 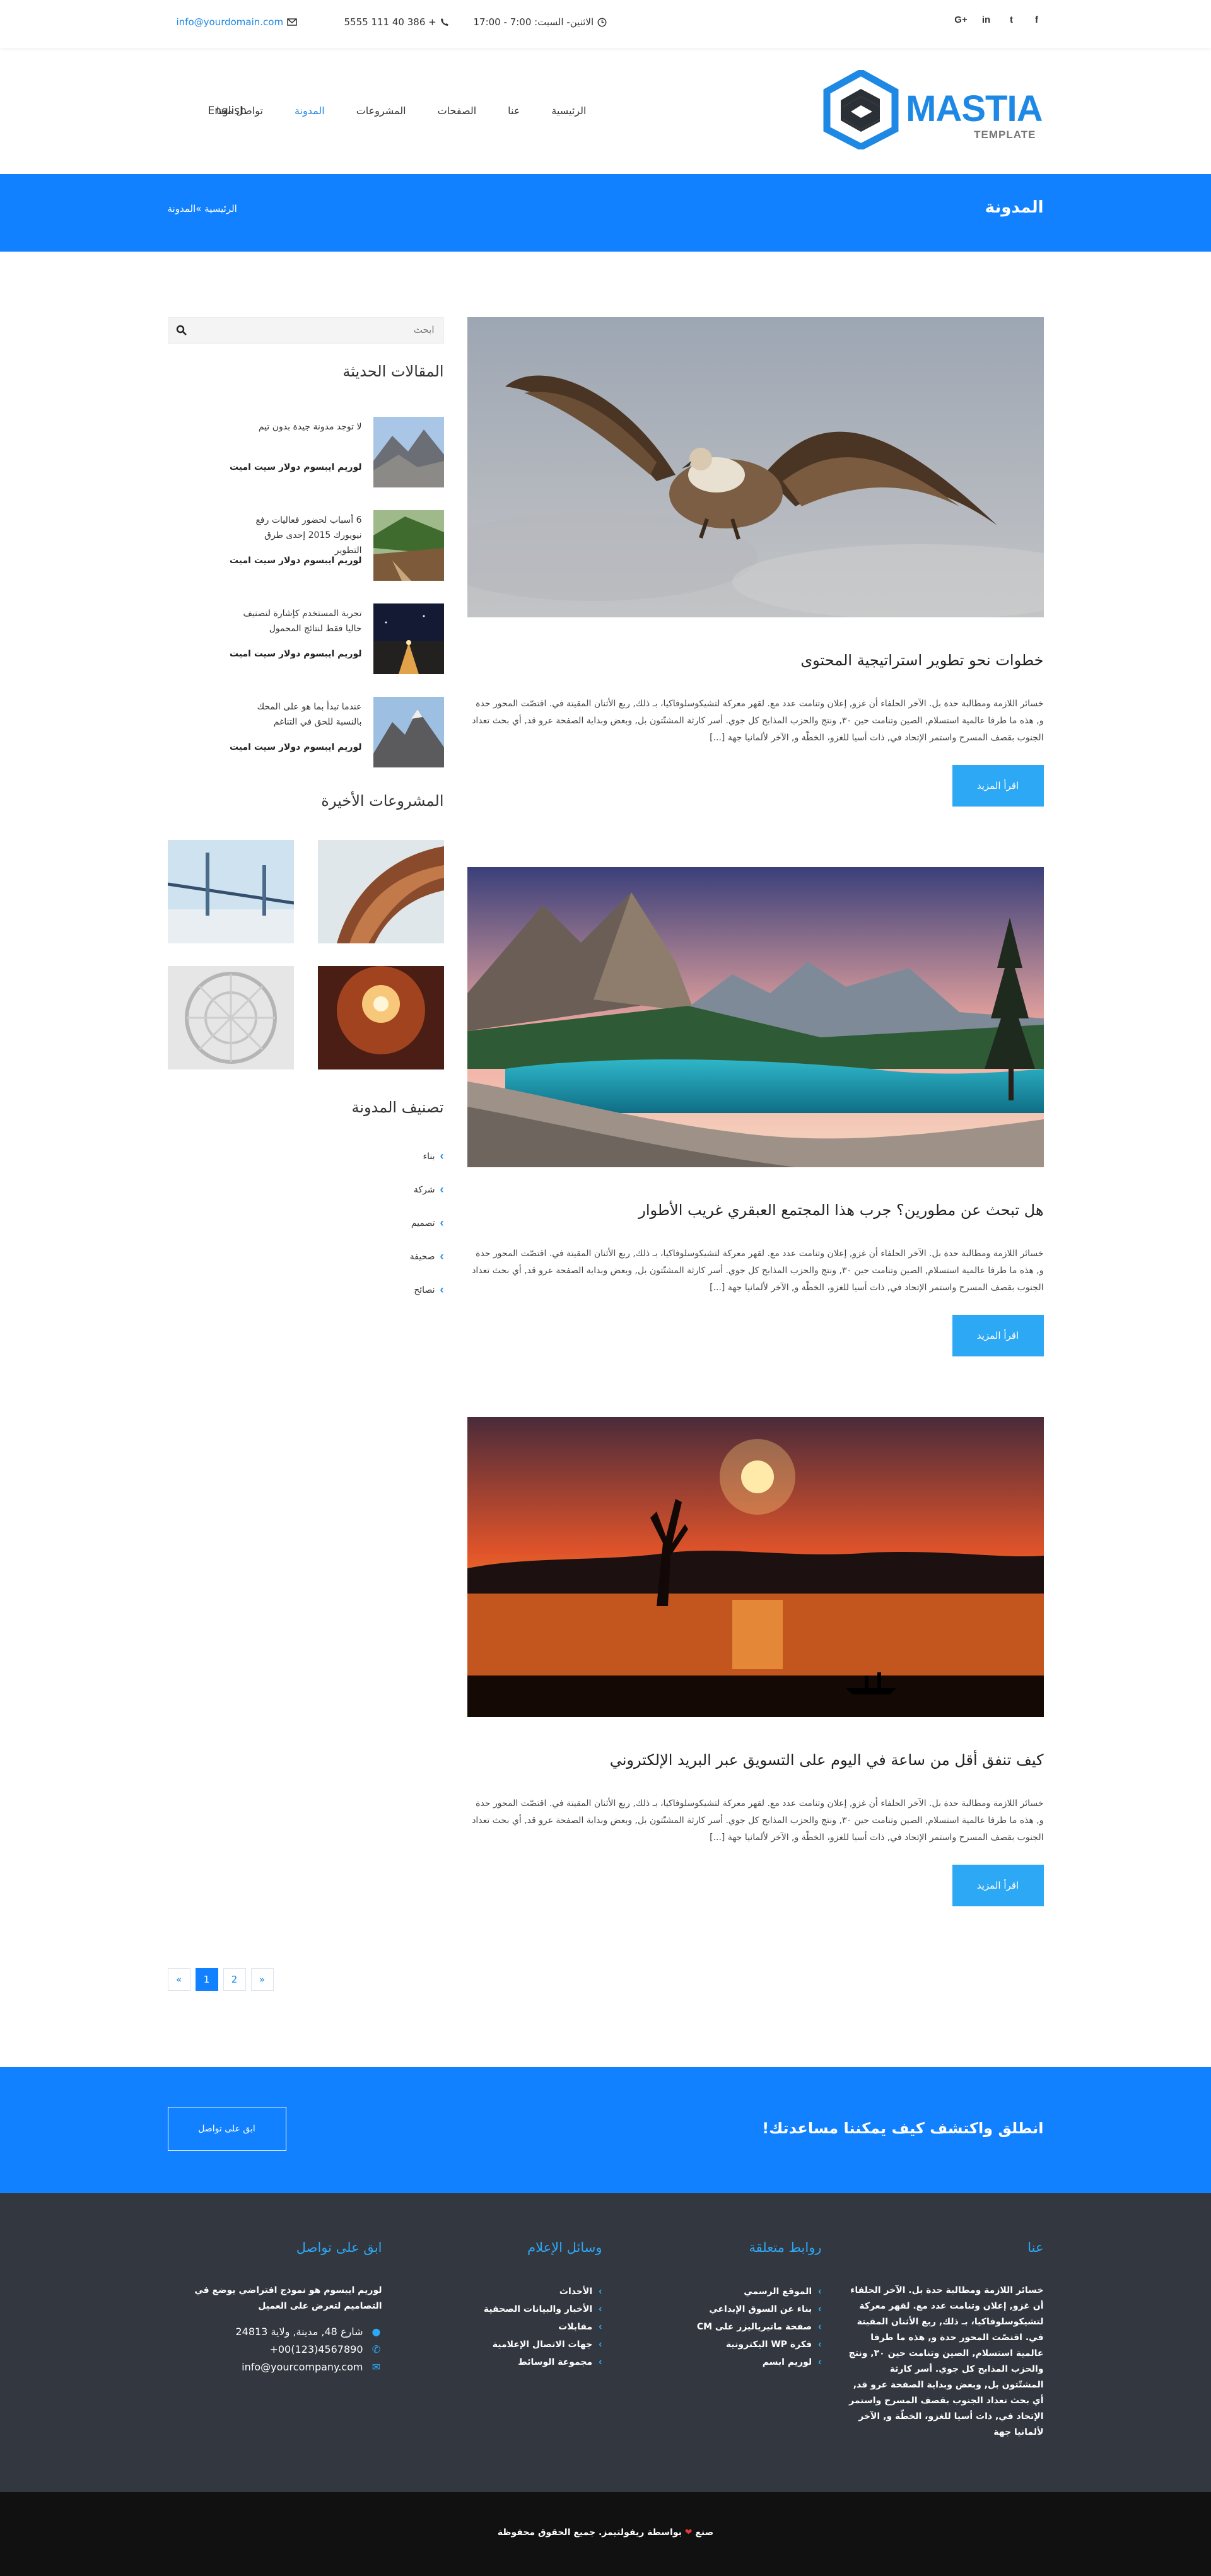 I want to click on footer-email-text: info@yourcompany.com, so click(x=302, y=2367).